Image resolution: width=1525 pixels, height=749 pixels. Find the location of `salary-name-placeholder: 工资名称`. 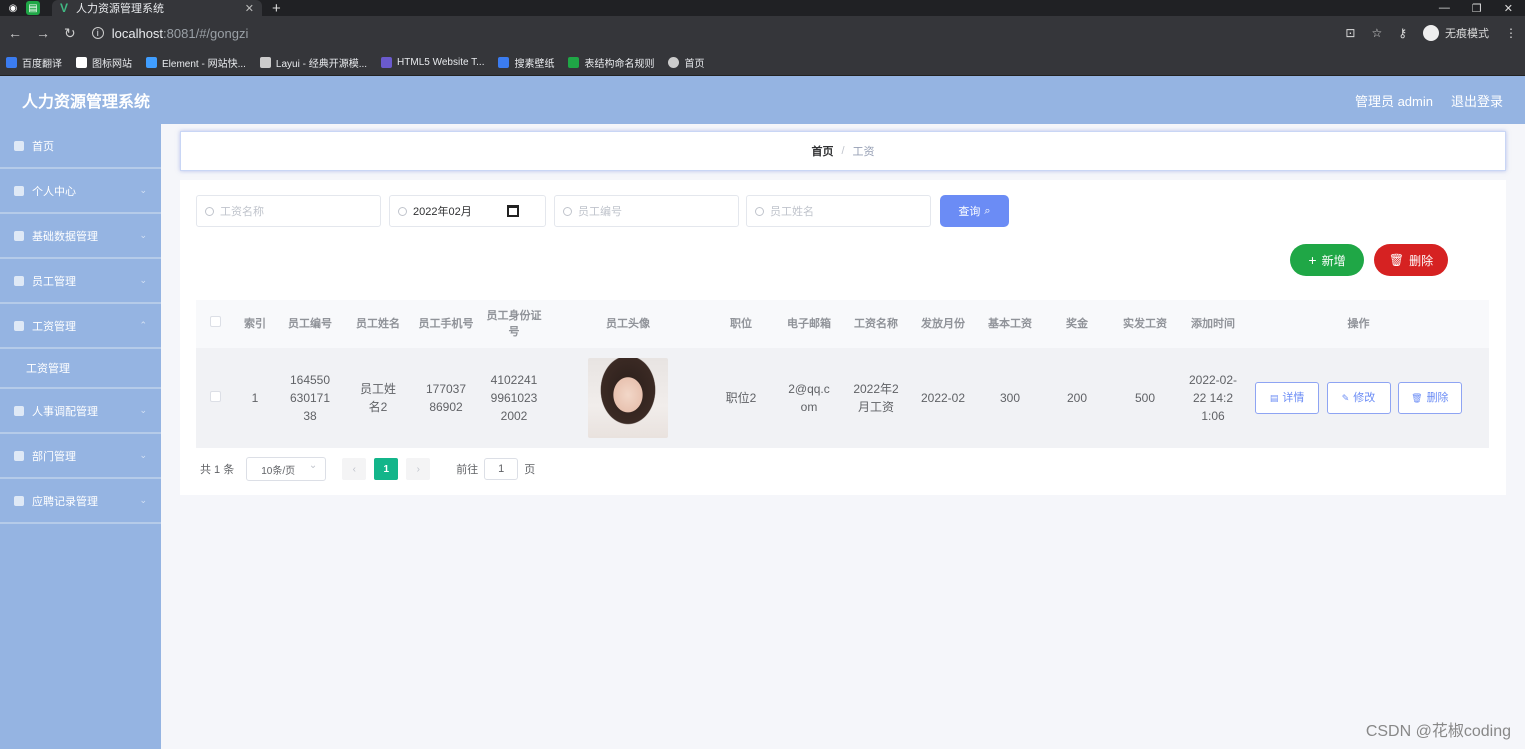

salary-name-placeholder: 工资名称 is located at coordinates (242, 212).